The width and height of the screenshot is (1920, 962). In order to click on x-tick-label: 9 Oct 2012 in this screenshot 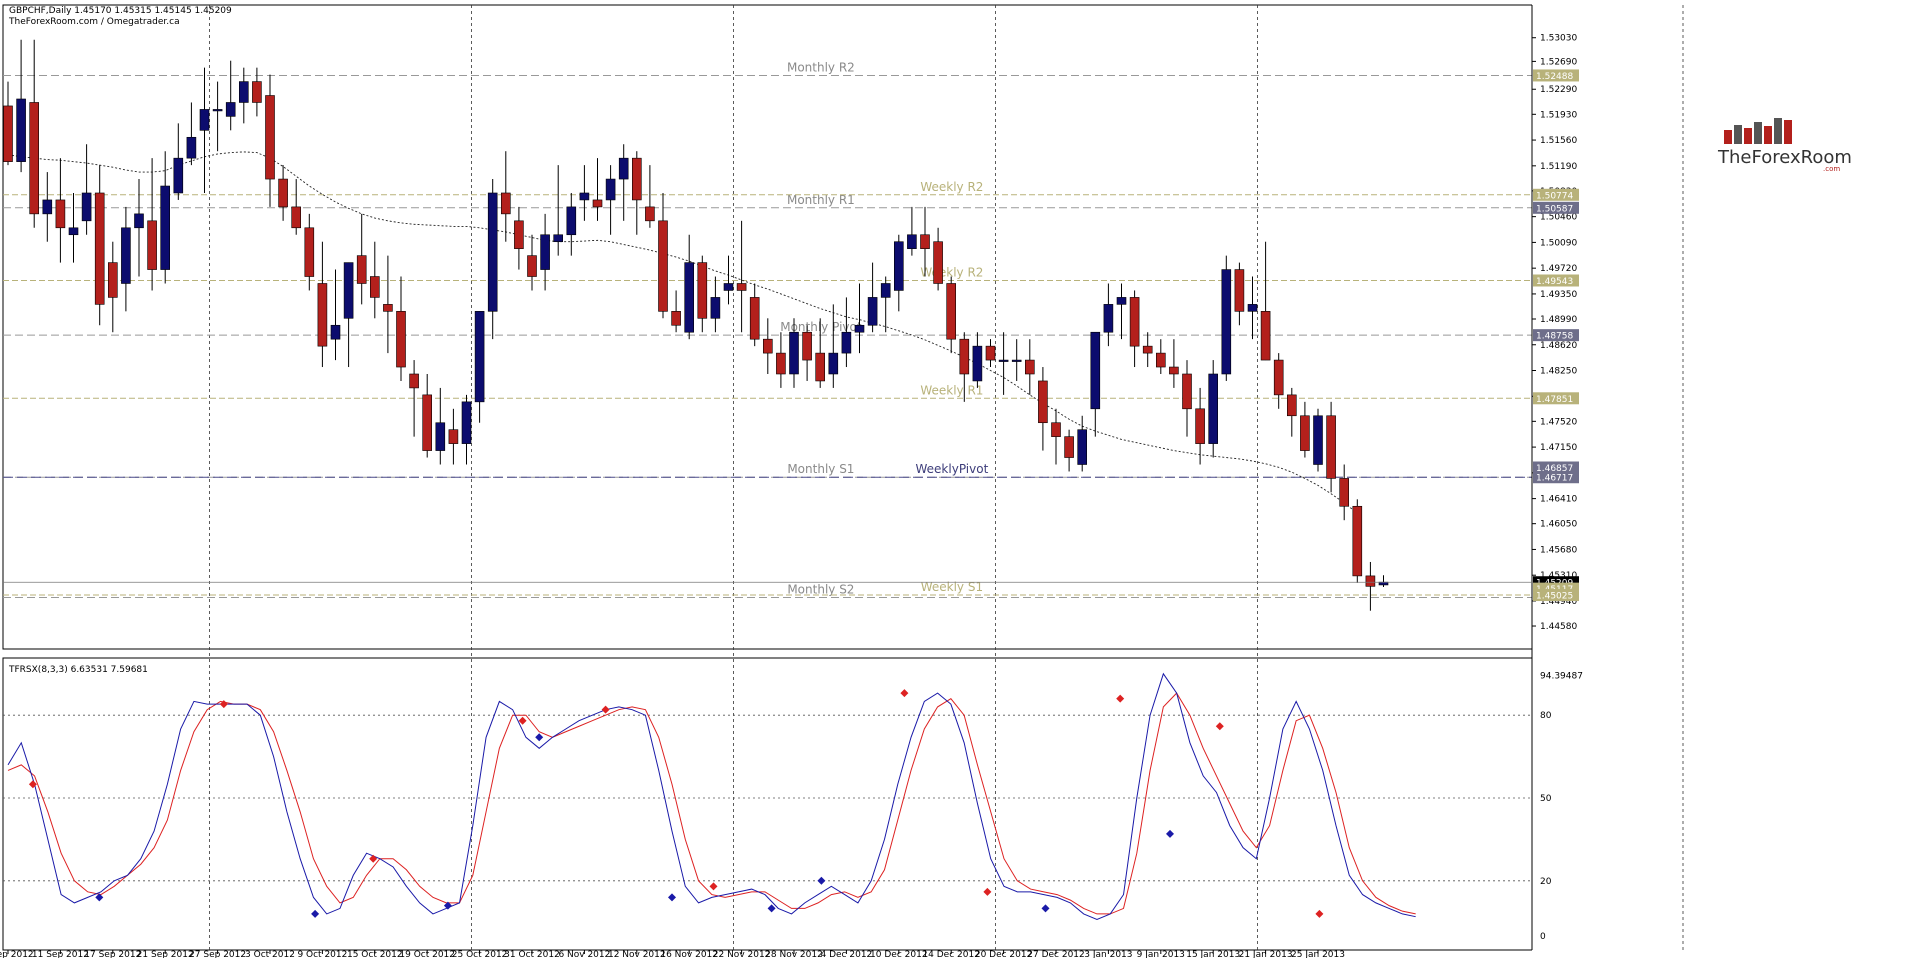, I will do `click(322, 954)`.